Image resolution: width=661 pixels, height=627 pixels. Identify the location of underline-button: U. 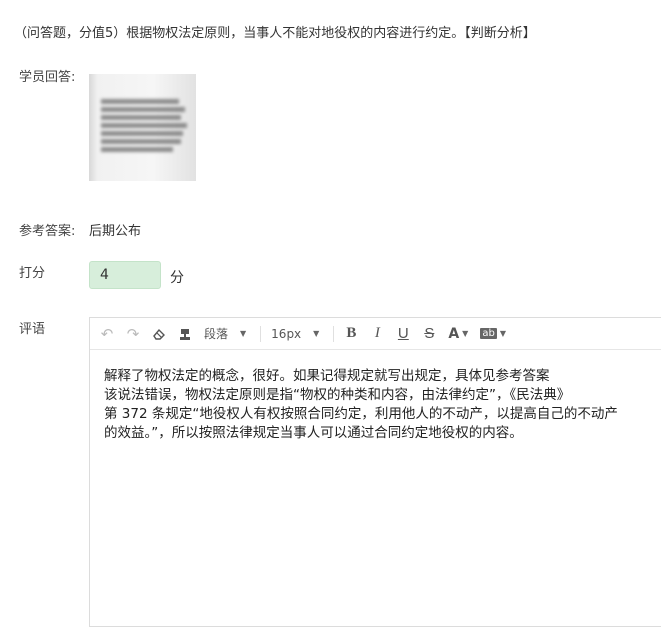
(403, 334).